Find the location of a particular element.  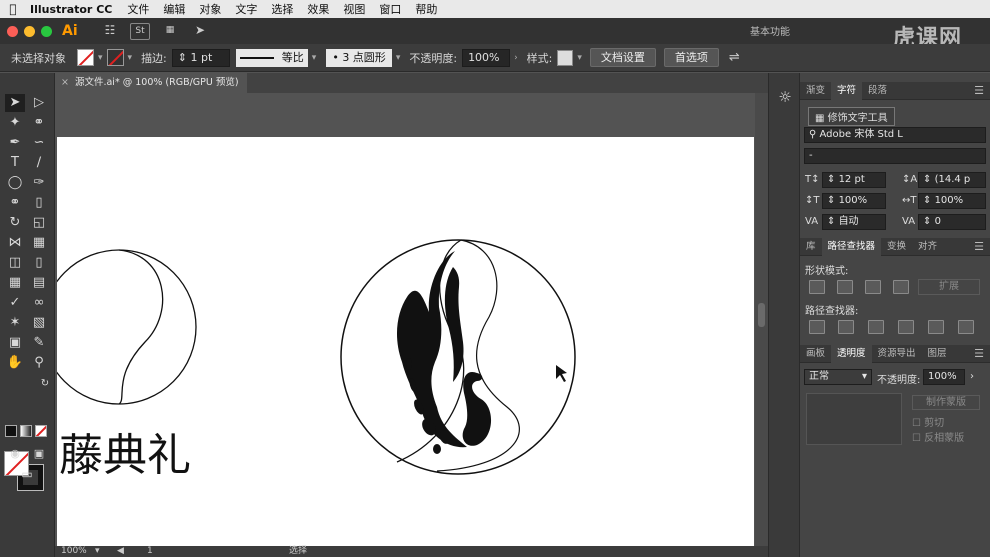

shaper-tool-icon: ⚭ is located at coordinates (15, 203).